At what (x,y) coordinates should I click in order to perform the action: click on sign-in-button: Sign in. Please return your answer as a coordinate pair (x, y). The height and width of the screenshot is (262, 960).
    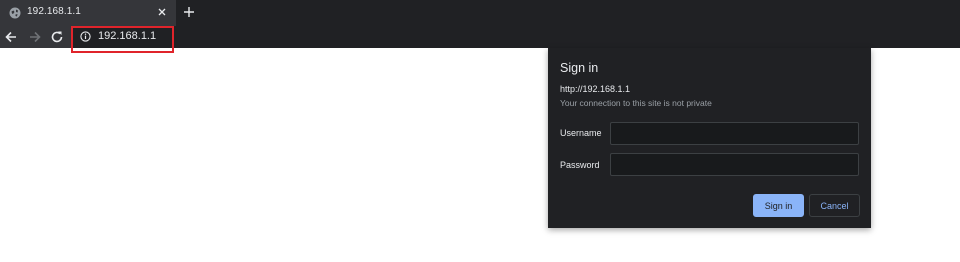
    Looking at the image, I should click on (778, 205).